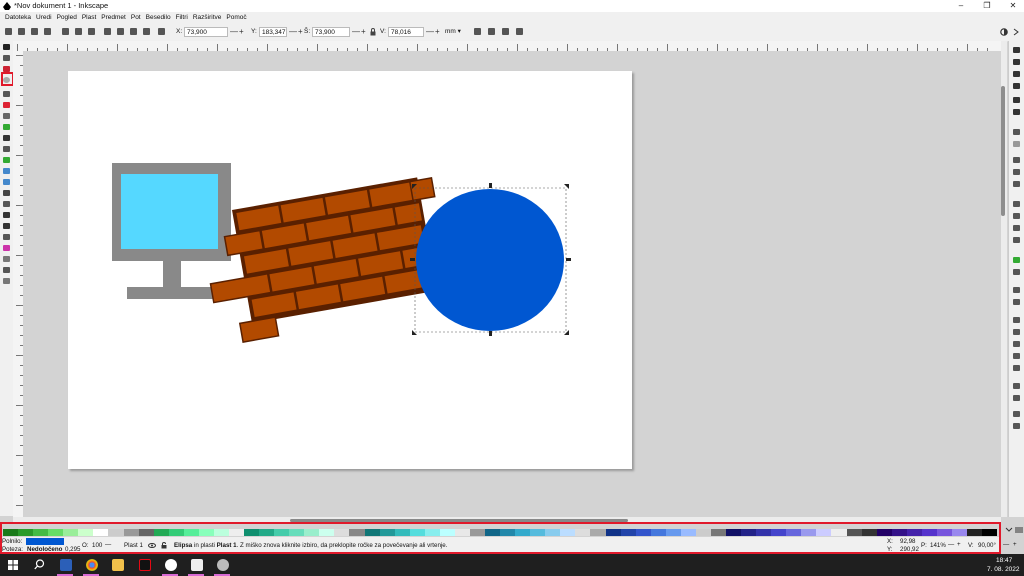  Describe the element at coordinates (197, 565) in the screenshot. I see `inkscape-task-icon` at that location.